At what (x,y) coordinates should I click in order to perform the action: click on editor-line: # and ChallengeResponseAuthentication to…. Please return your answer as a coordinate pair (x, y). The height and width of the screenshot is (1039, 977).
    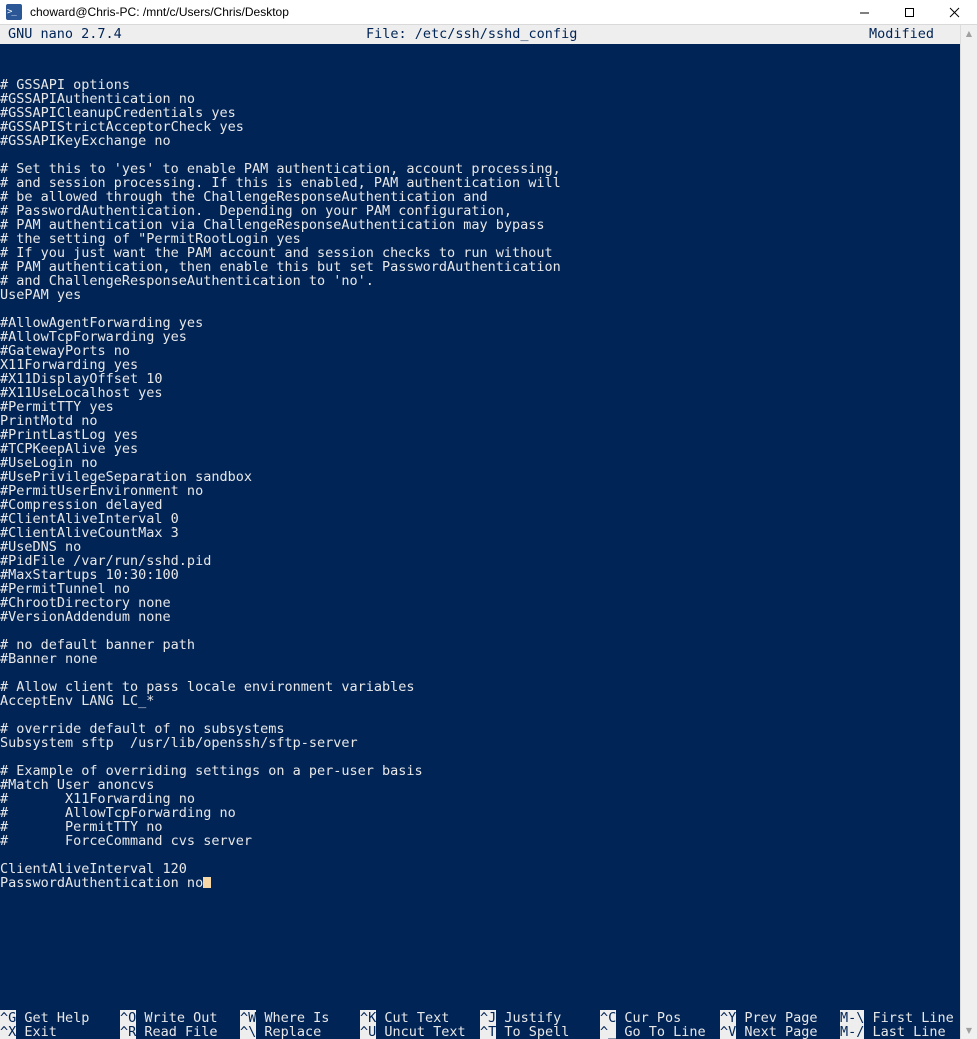
    Looking at the image, I should click on (187, 281).